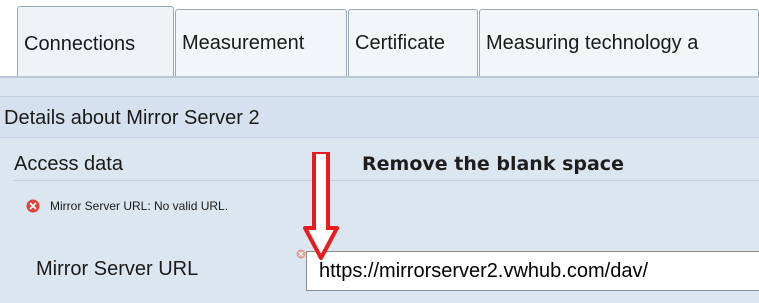 Image resolution: width=759 pixels, height=303 pixels. What do you see at coordinates (619, 42) in the screenshot?
I see `tab-measuring-technology: Measuring technology a` at bounding box center [619, 42].